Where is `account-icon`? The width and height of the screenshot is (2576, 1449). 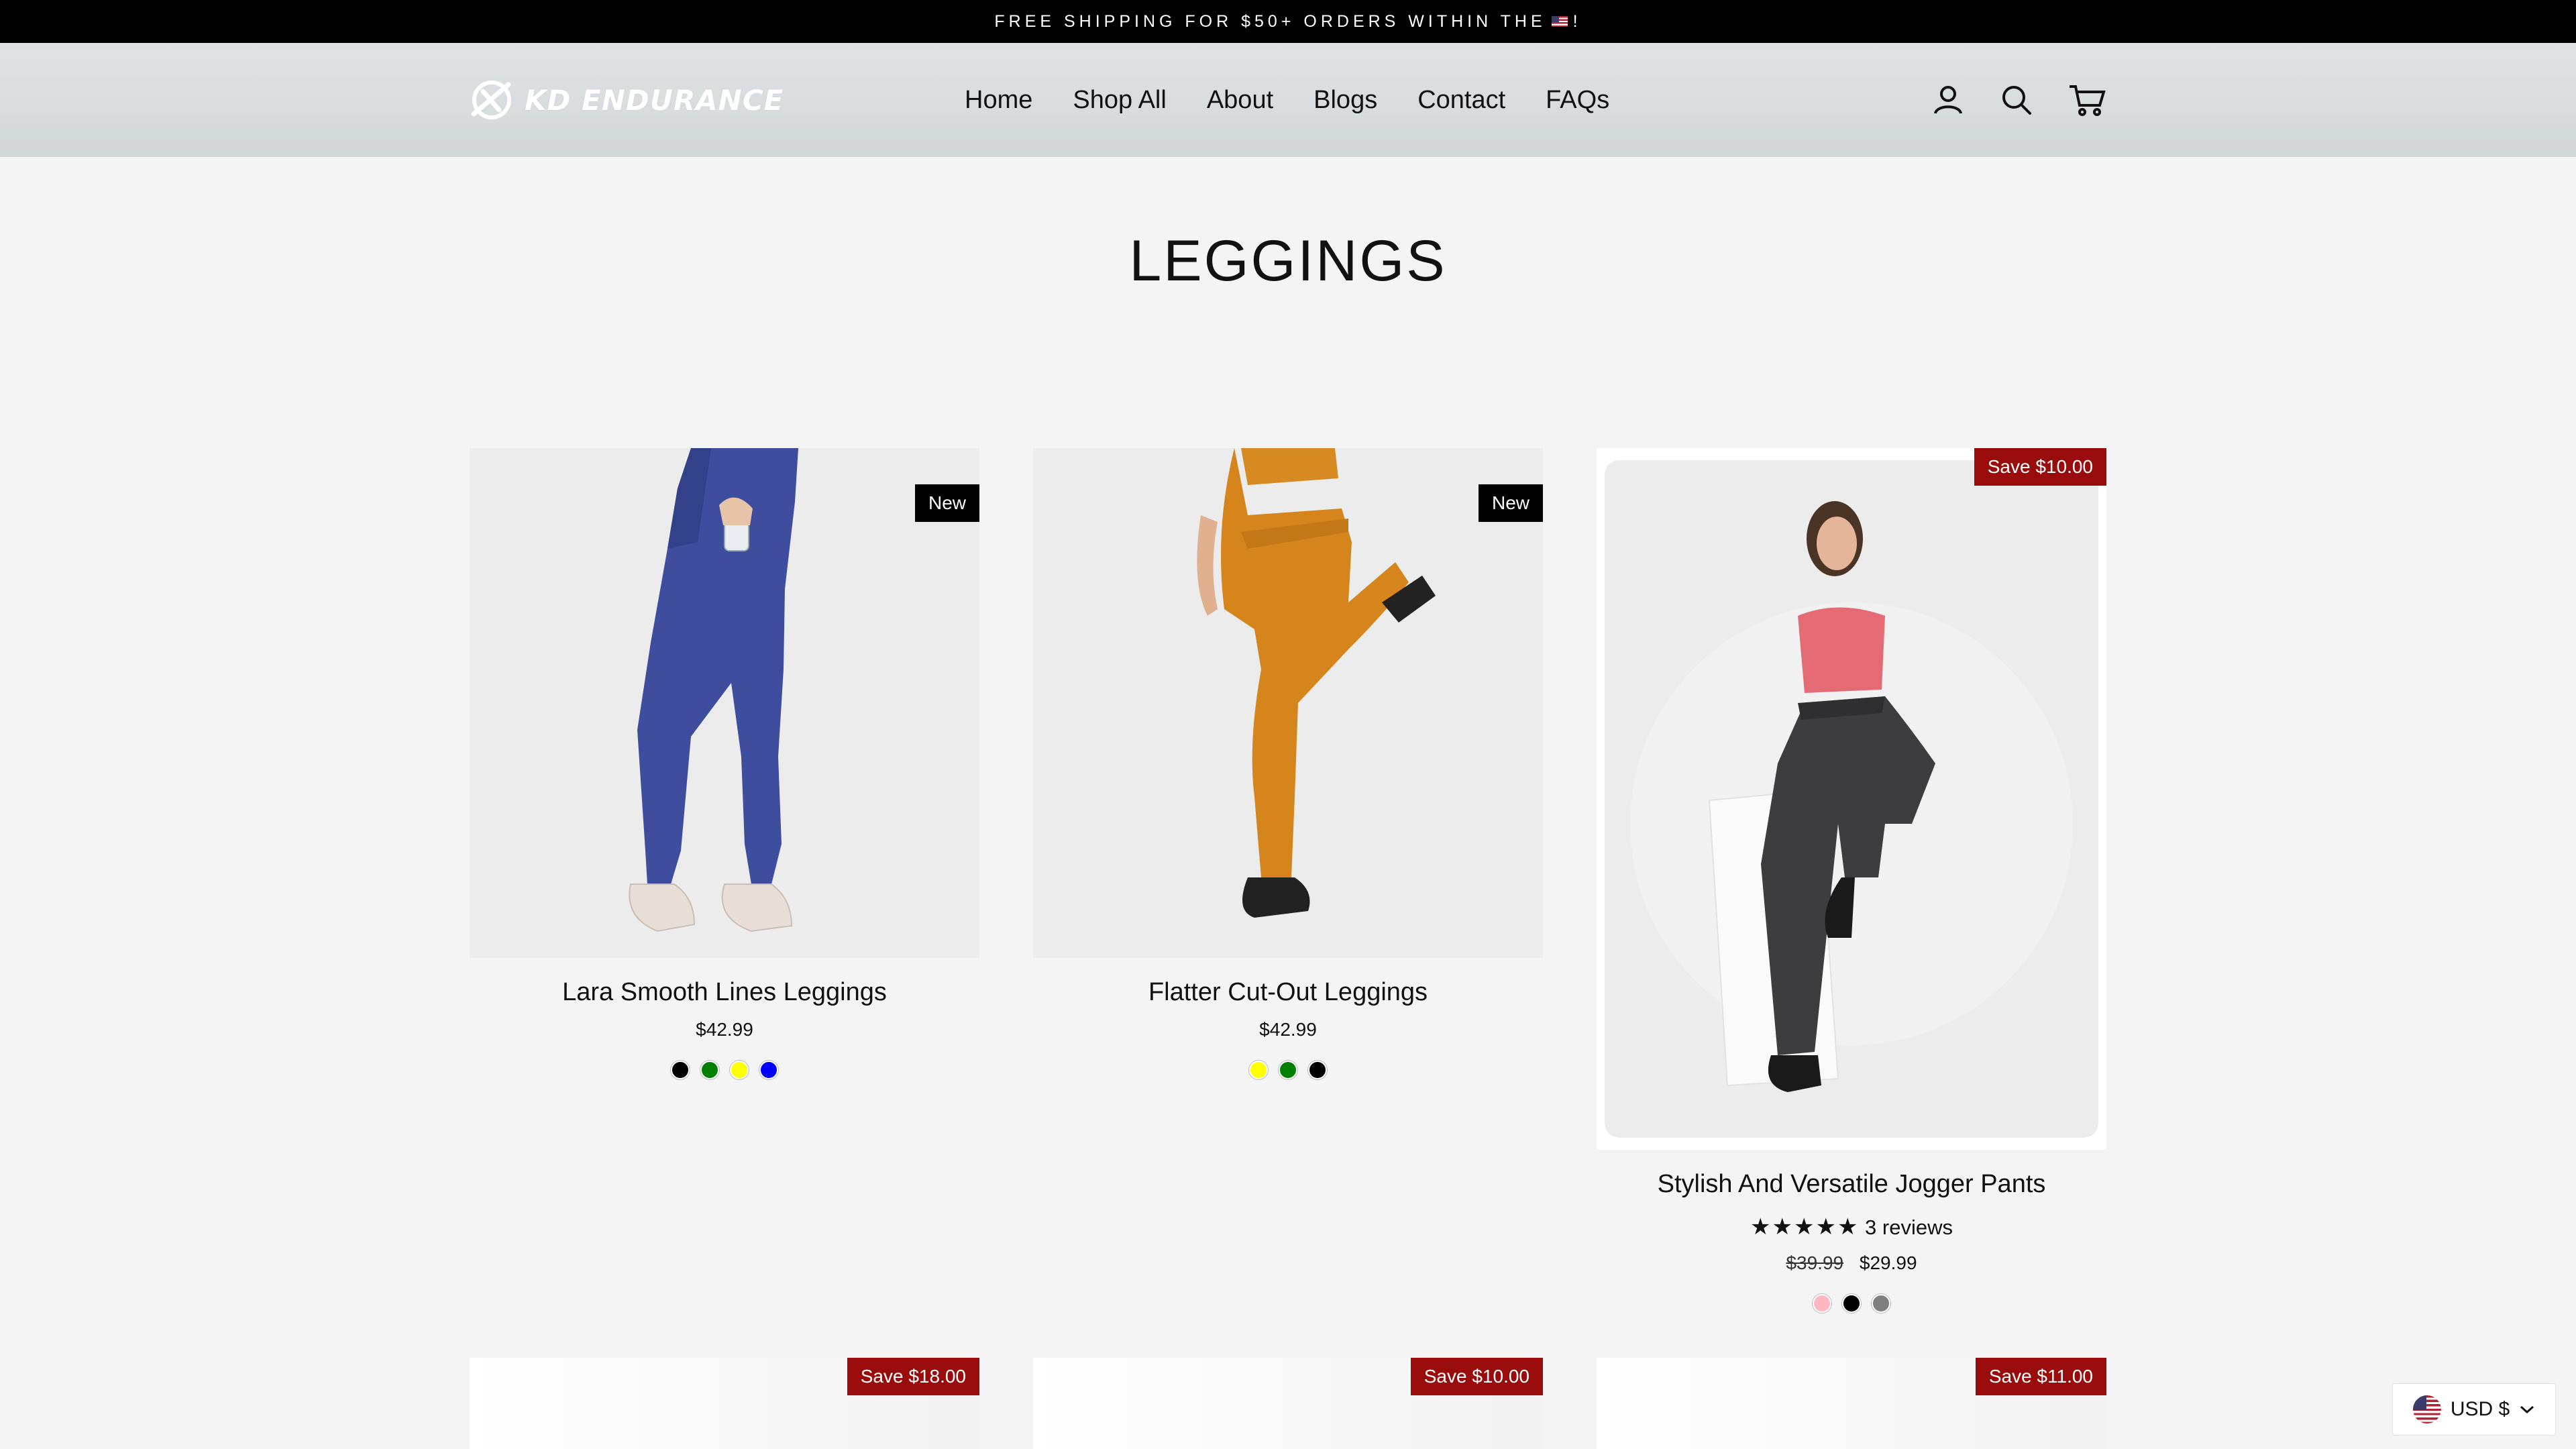 account-icon is located at coordinates (1948, 100).